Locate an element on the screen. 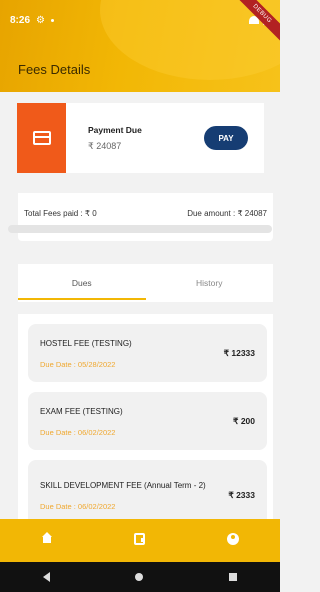 The height and width of the screenshot is (592, 320). fees-tabs: Dues History is located at coordinates (145, 283).